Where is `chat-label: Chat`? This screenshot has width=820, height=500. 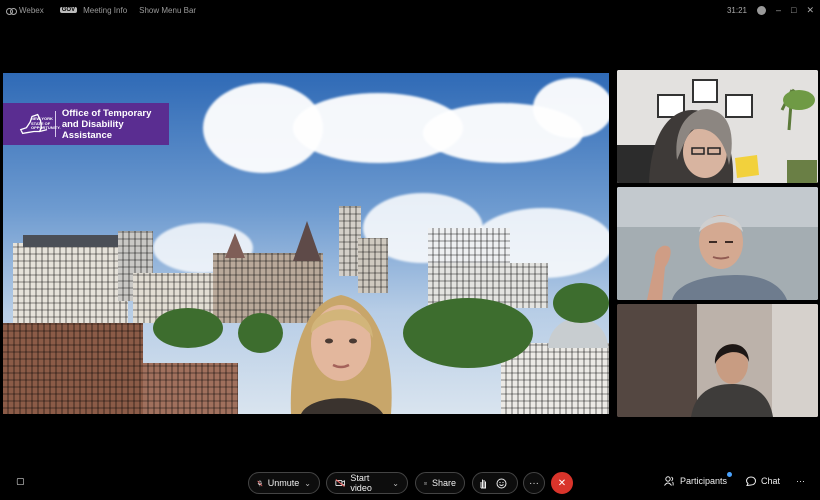
chat-label: Chat is located at coordinates (771, 481).